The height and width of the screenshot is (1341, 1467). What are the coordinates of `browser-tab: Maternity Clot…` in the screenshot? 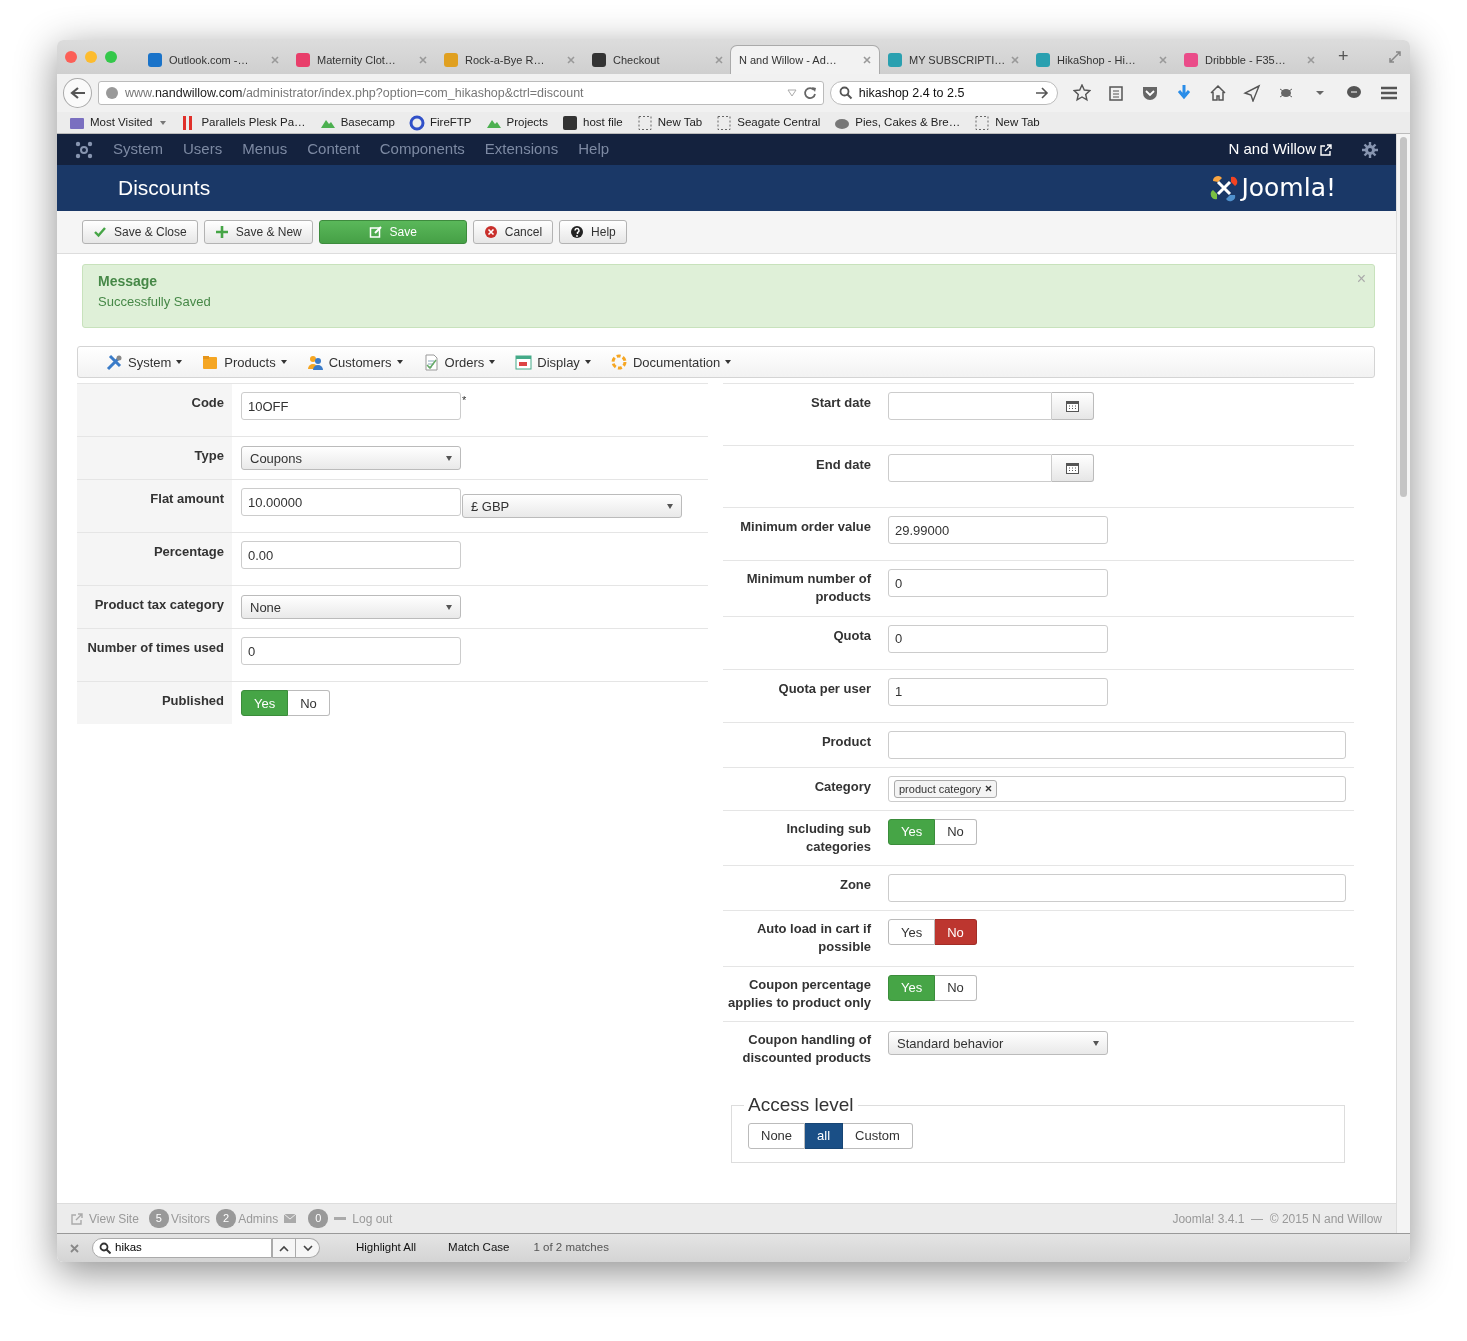 It's located at (361, 60).